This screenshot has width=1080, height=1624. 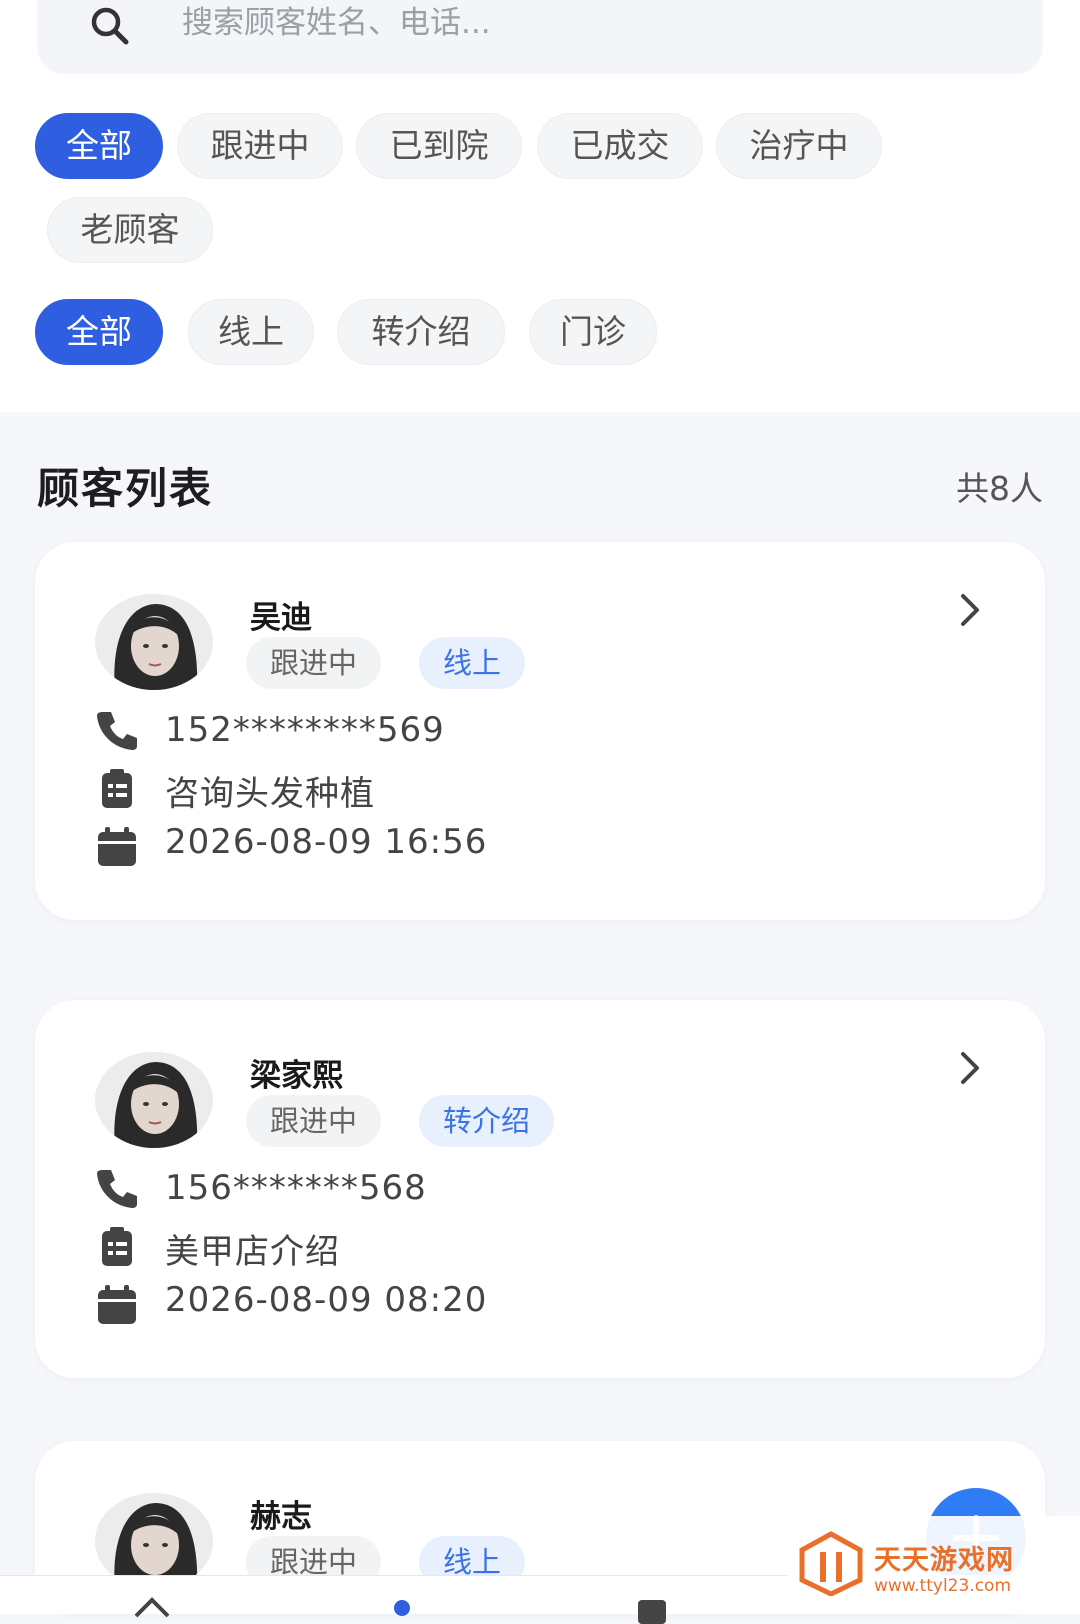 I want to click on source-filter-all: 全部, so click(x=99, y=332).